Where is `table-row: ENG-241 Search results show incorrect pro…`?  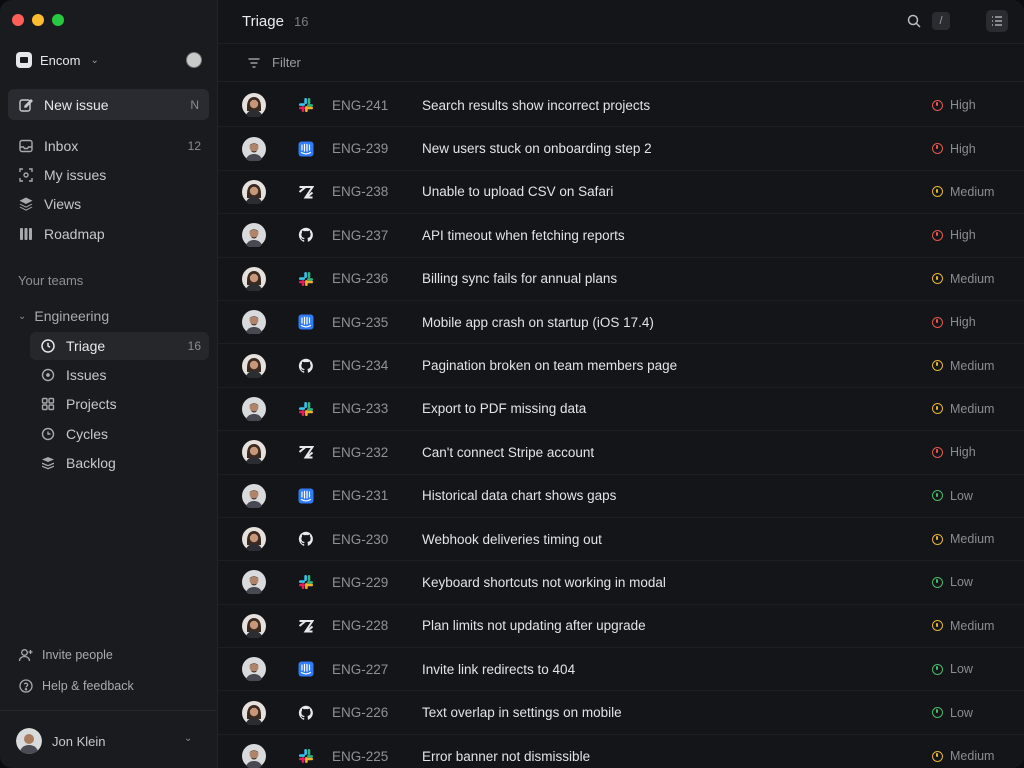 table-row: ENG-241 Search results show incorrect pro… is located at coordinates (621, 106).